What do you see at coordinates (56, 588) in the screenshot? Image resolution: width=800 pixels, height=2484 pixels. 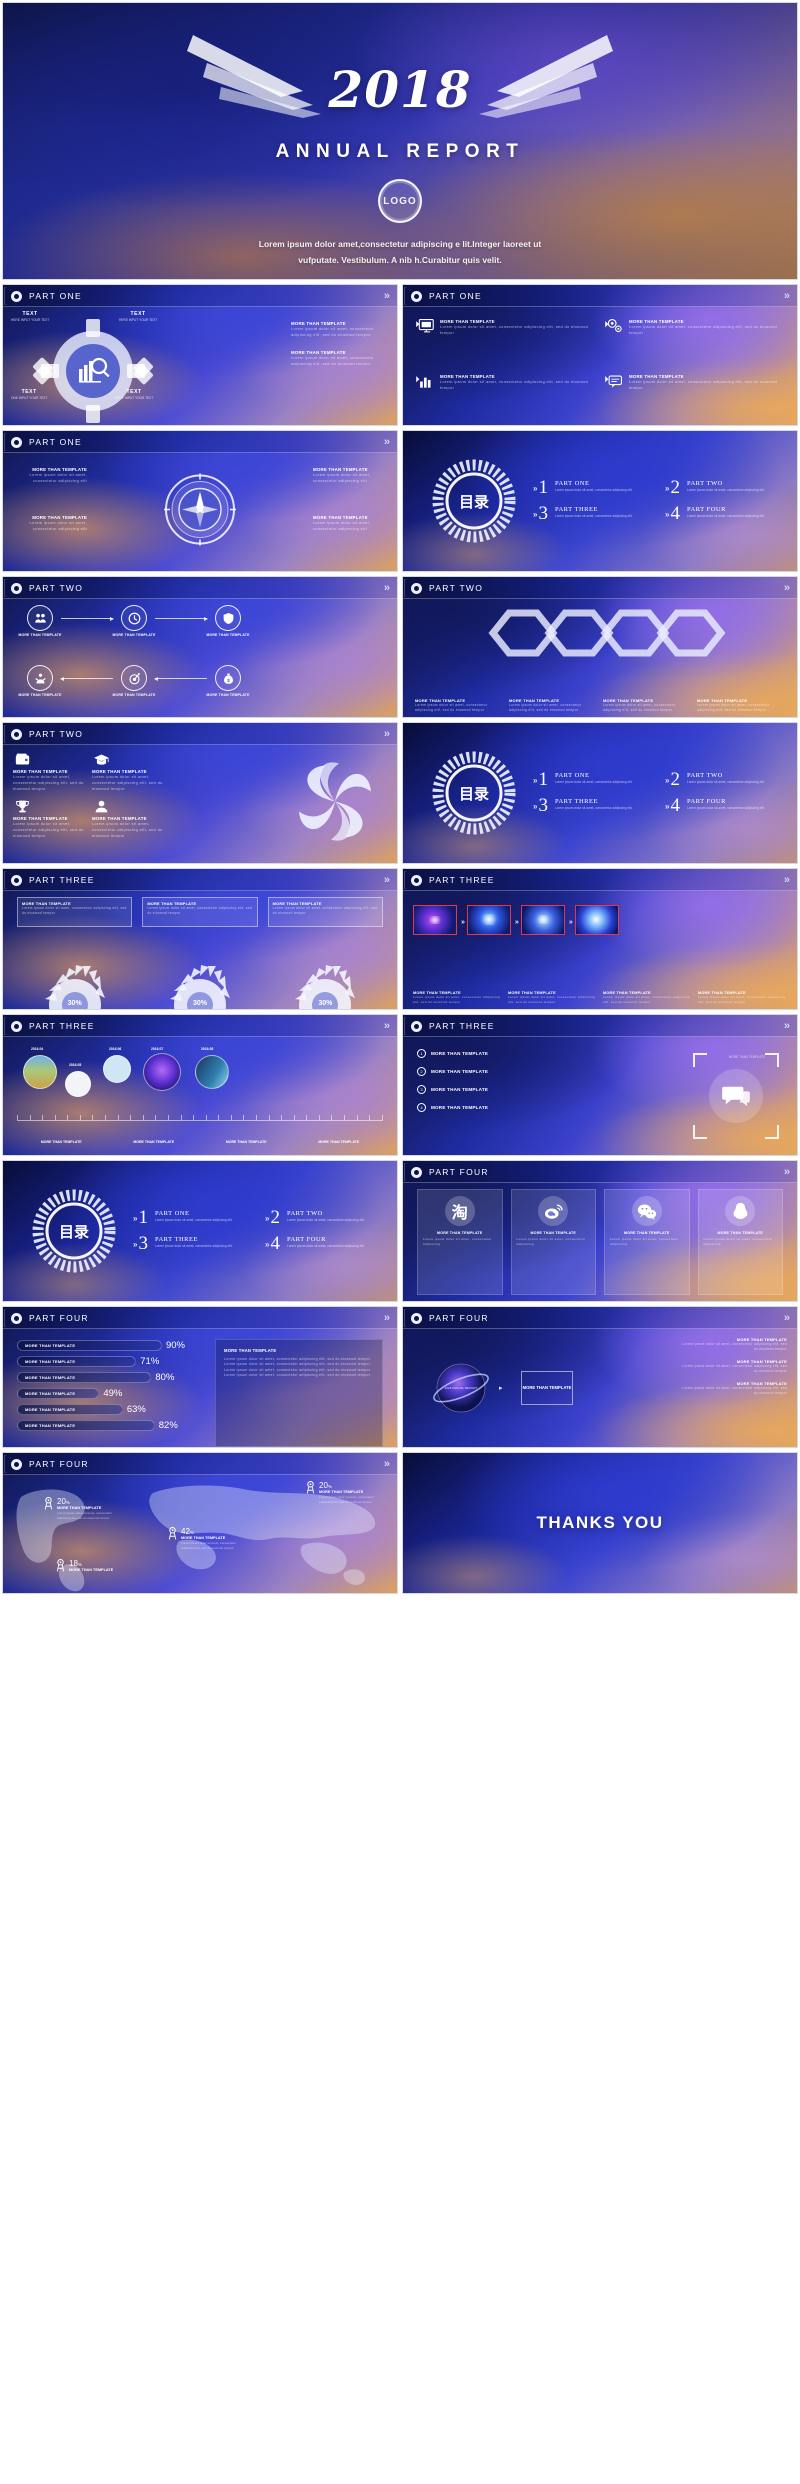 I see `header-title: PART TWO` at bounding box center [56, 588].